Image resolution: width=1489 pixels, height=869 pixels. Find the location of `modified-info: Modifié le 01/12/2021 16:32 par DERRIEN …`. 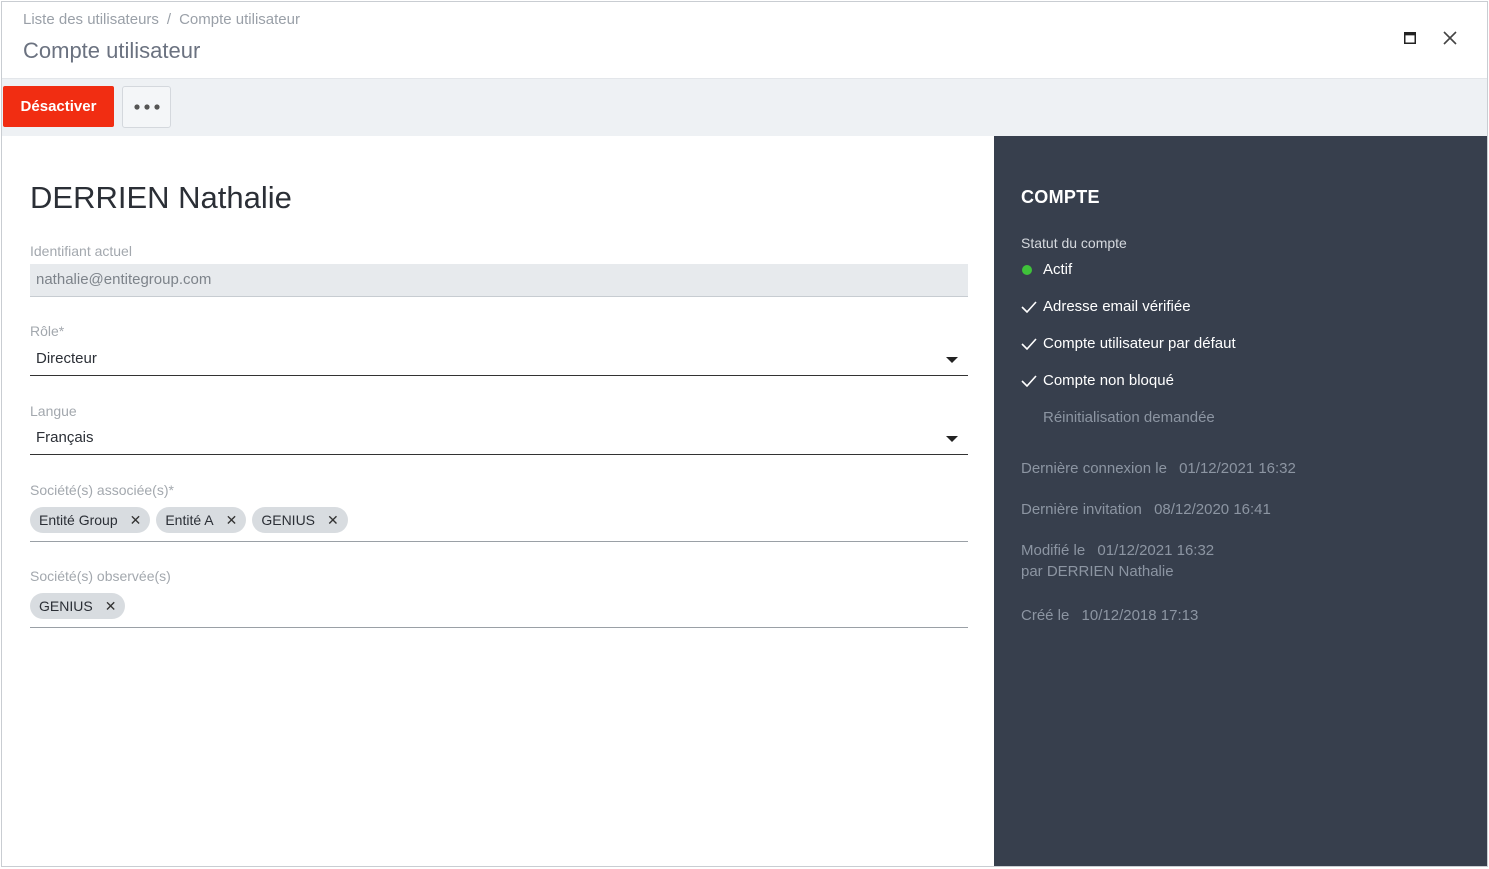

modified-info: Modifié le 01/12/2021 16:32 par DERRIEN … is located at coordinates (1117, 561).